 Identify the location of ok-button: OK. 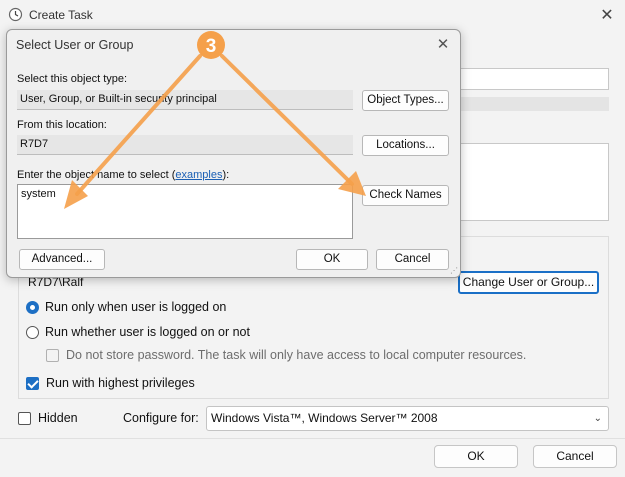
(476, 456).